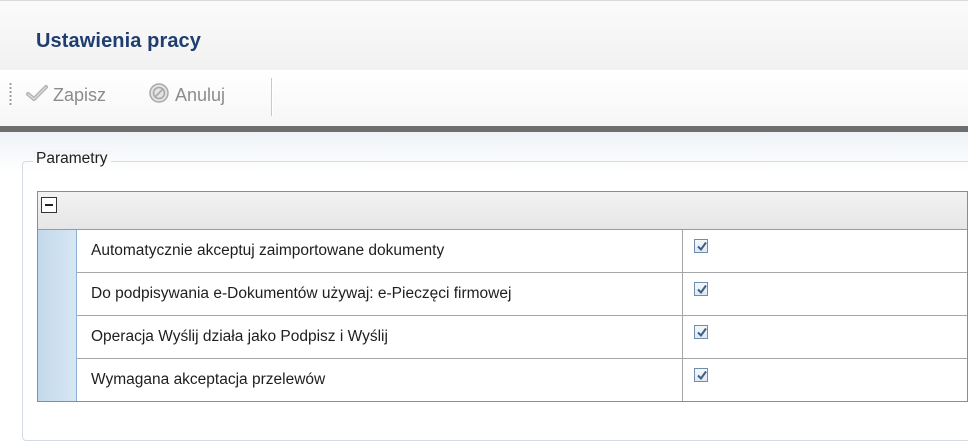 This screenshot has height=441, width=968. I want to click on table-row: Wymagana akceptacja przelewów, so click(522, 380).